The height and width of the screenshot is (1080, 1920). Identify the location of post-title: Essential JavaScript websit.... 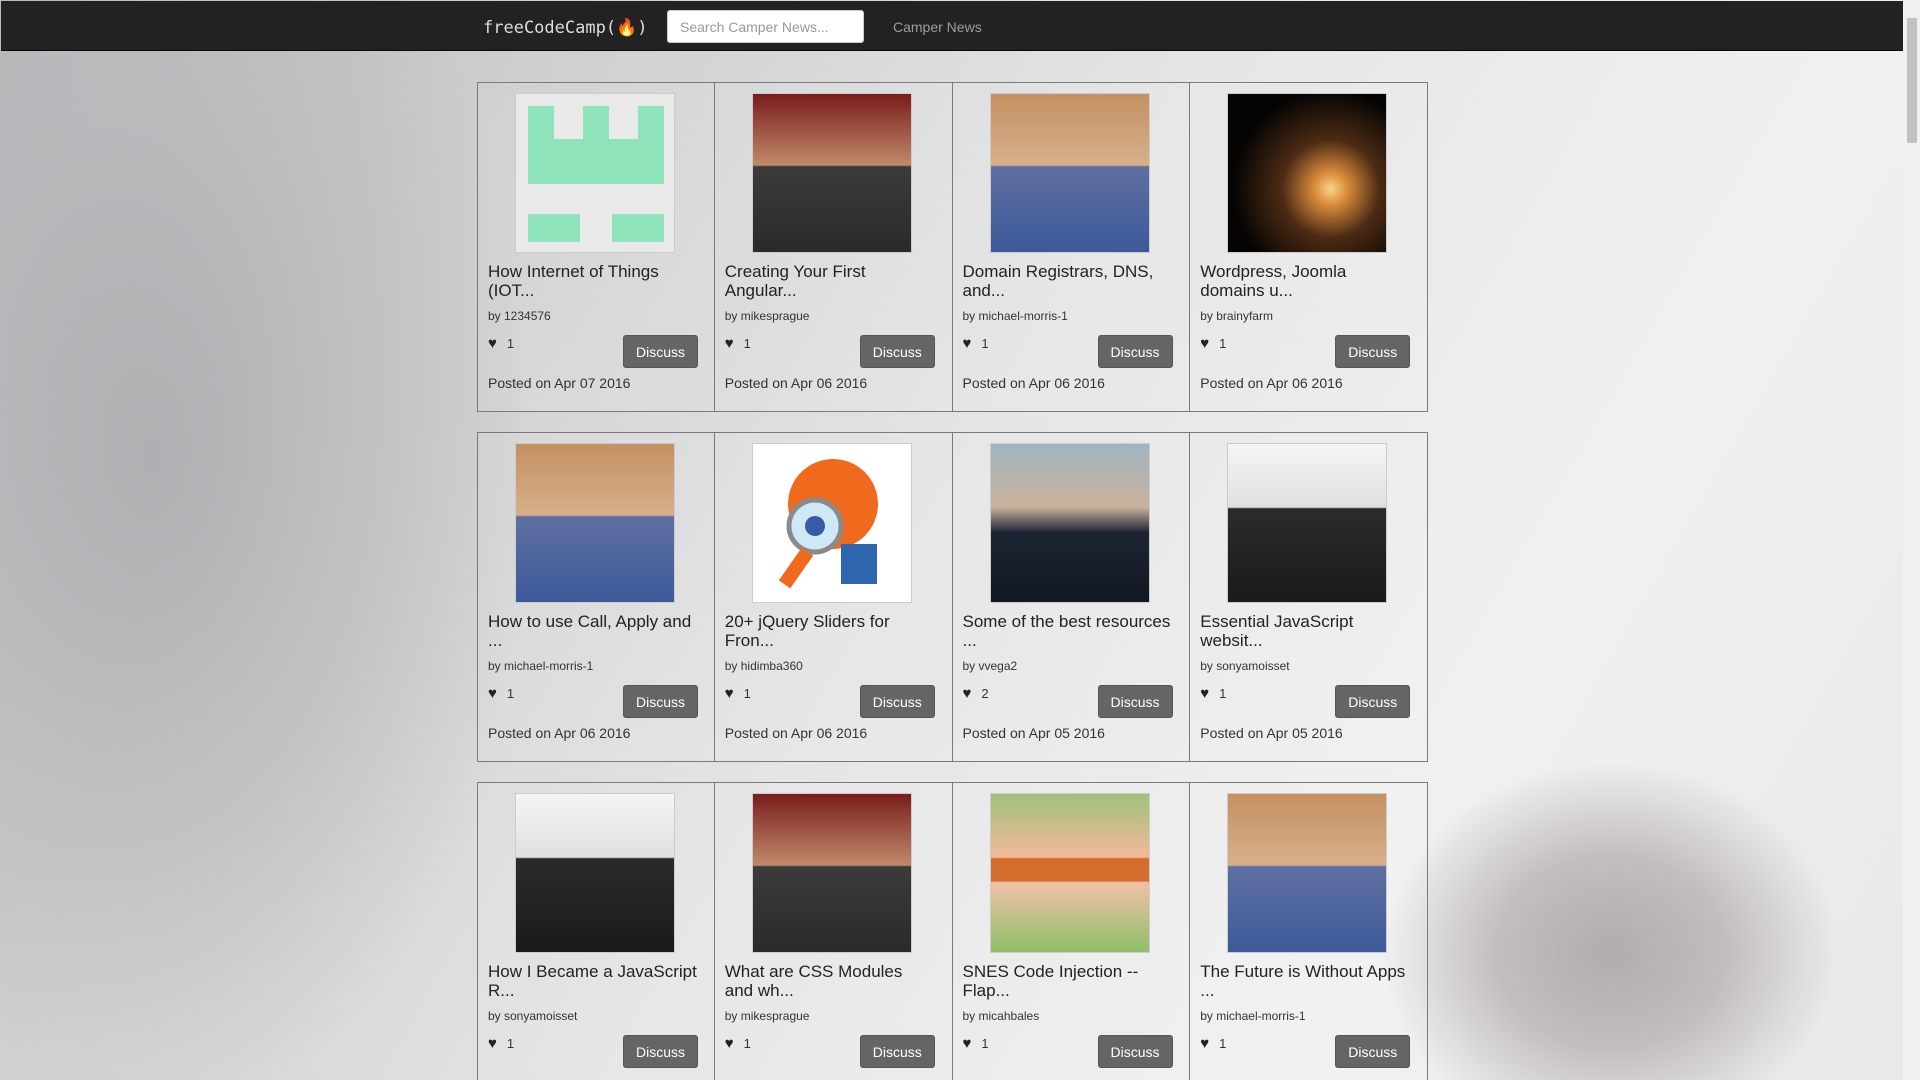
(1305, 631).